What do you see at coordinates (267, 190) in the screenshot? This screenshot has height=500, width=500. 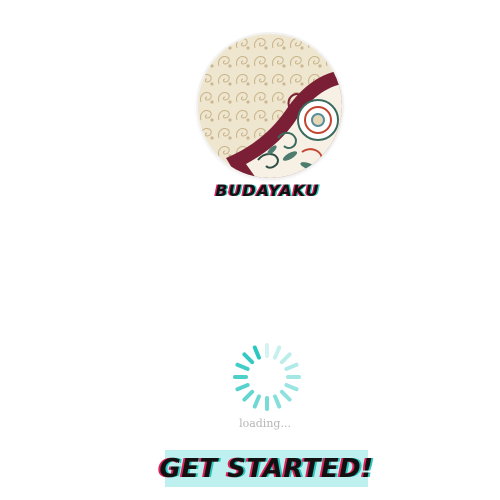 I see `app-title: BUDAYAKU` at bounding box center [267, 190].